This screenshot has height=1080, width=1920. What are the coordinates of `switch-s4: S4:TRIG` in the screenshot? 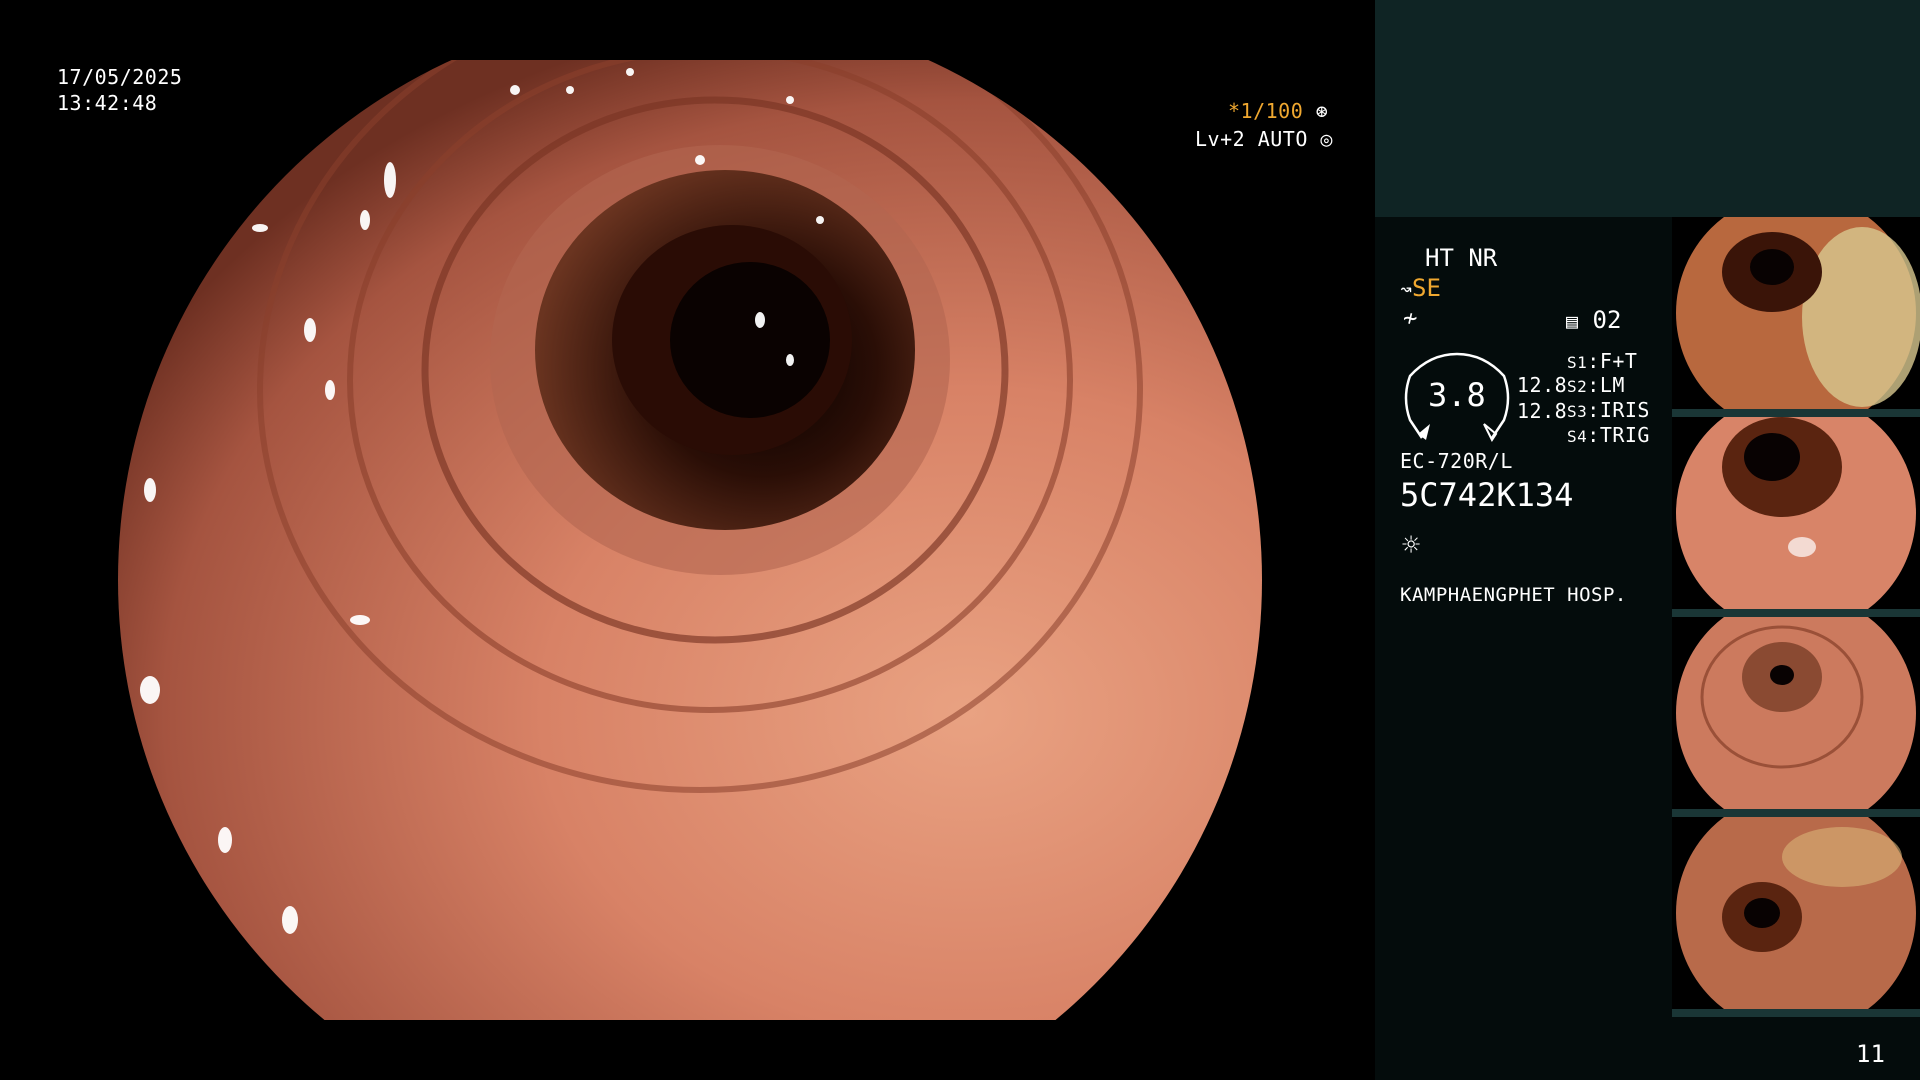 It's located at (1608, 435).